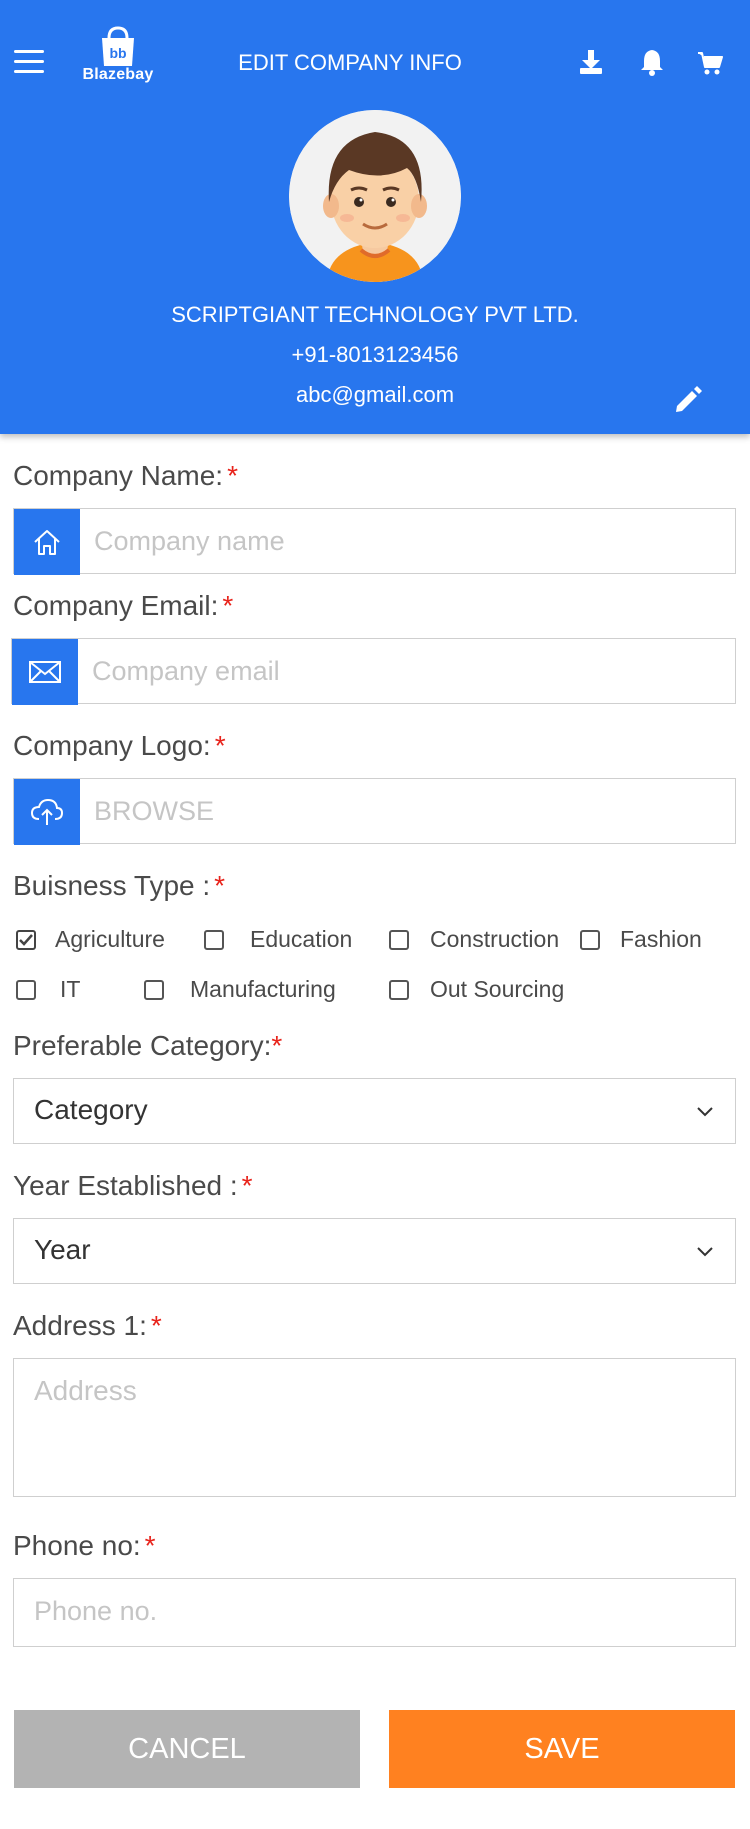  What do you see at coordinates (497, 989) in the screenshot?
I see `checkbox-label: Out Sourcing` at bounding box center [497, 989].